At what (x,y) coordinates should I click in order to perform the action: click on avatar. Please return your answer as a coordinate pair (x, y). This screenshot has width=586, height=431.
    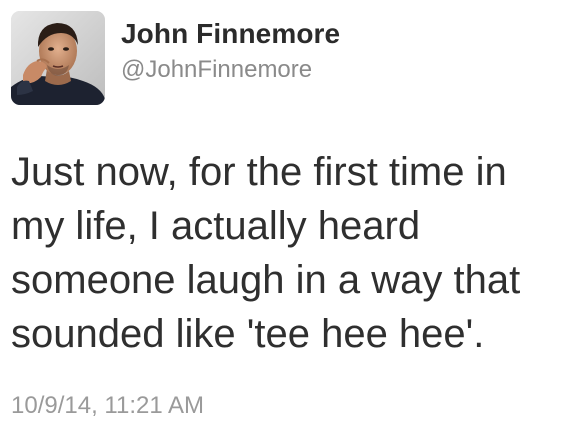
    Looking at the image, I should click on (58, 58).